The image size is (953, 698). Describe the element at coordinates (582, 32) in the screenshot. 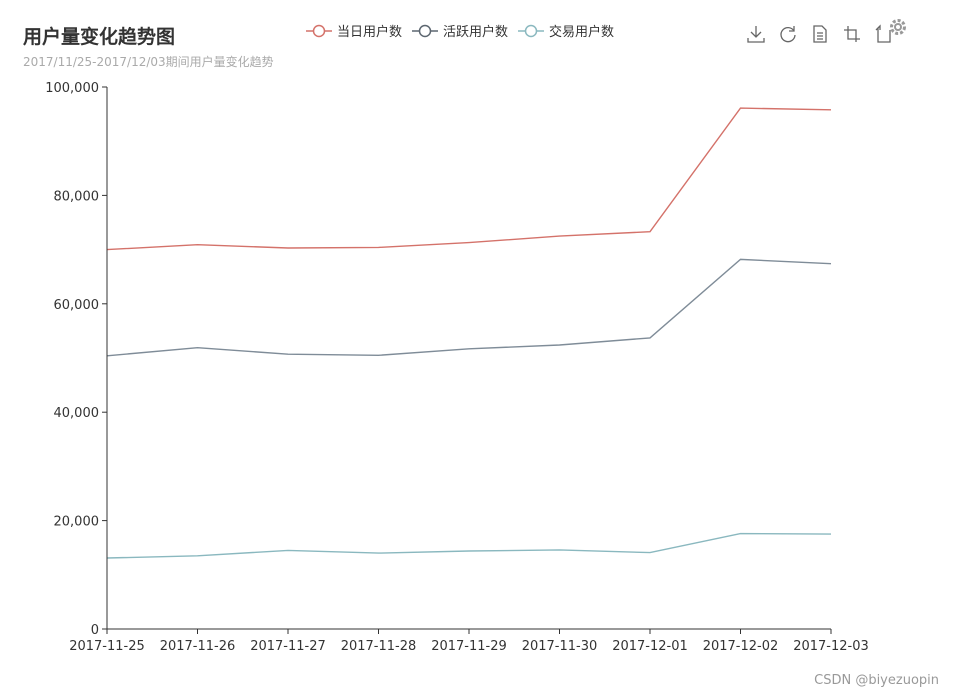

I see `legend-label-trade: 交易用户数` at that location.